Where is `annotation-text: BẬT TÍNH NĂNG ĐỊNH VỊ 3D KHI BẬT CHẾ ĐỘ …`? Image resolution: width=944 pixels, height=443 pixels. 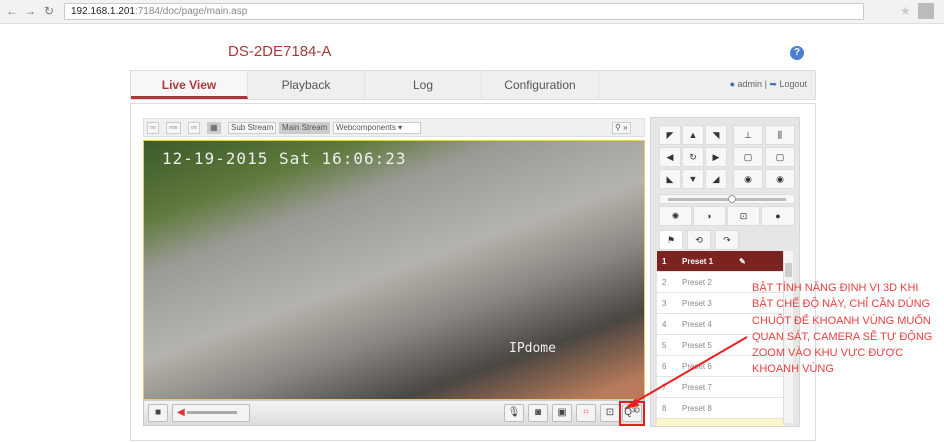
annotation-text: BẬT TÍNH NĂNG ĐỊNH VỊ 3D KHI BẬT CHẾ ĐỘ … is located at coordinates (842, 329).